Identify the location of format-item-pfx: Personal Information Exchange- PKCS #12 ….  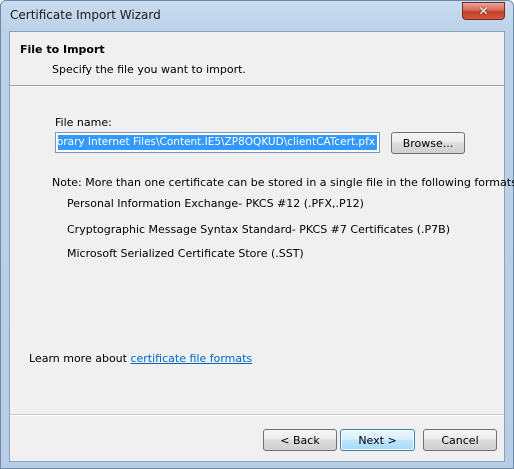
(215, 203).